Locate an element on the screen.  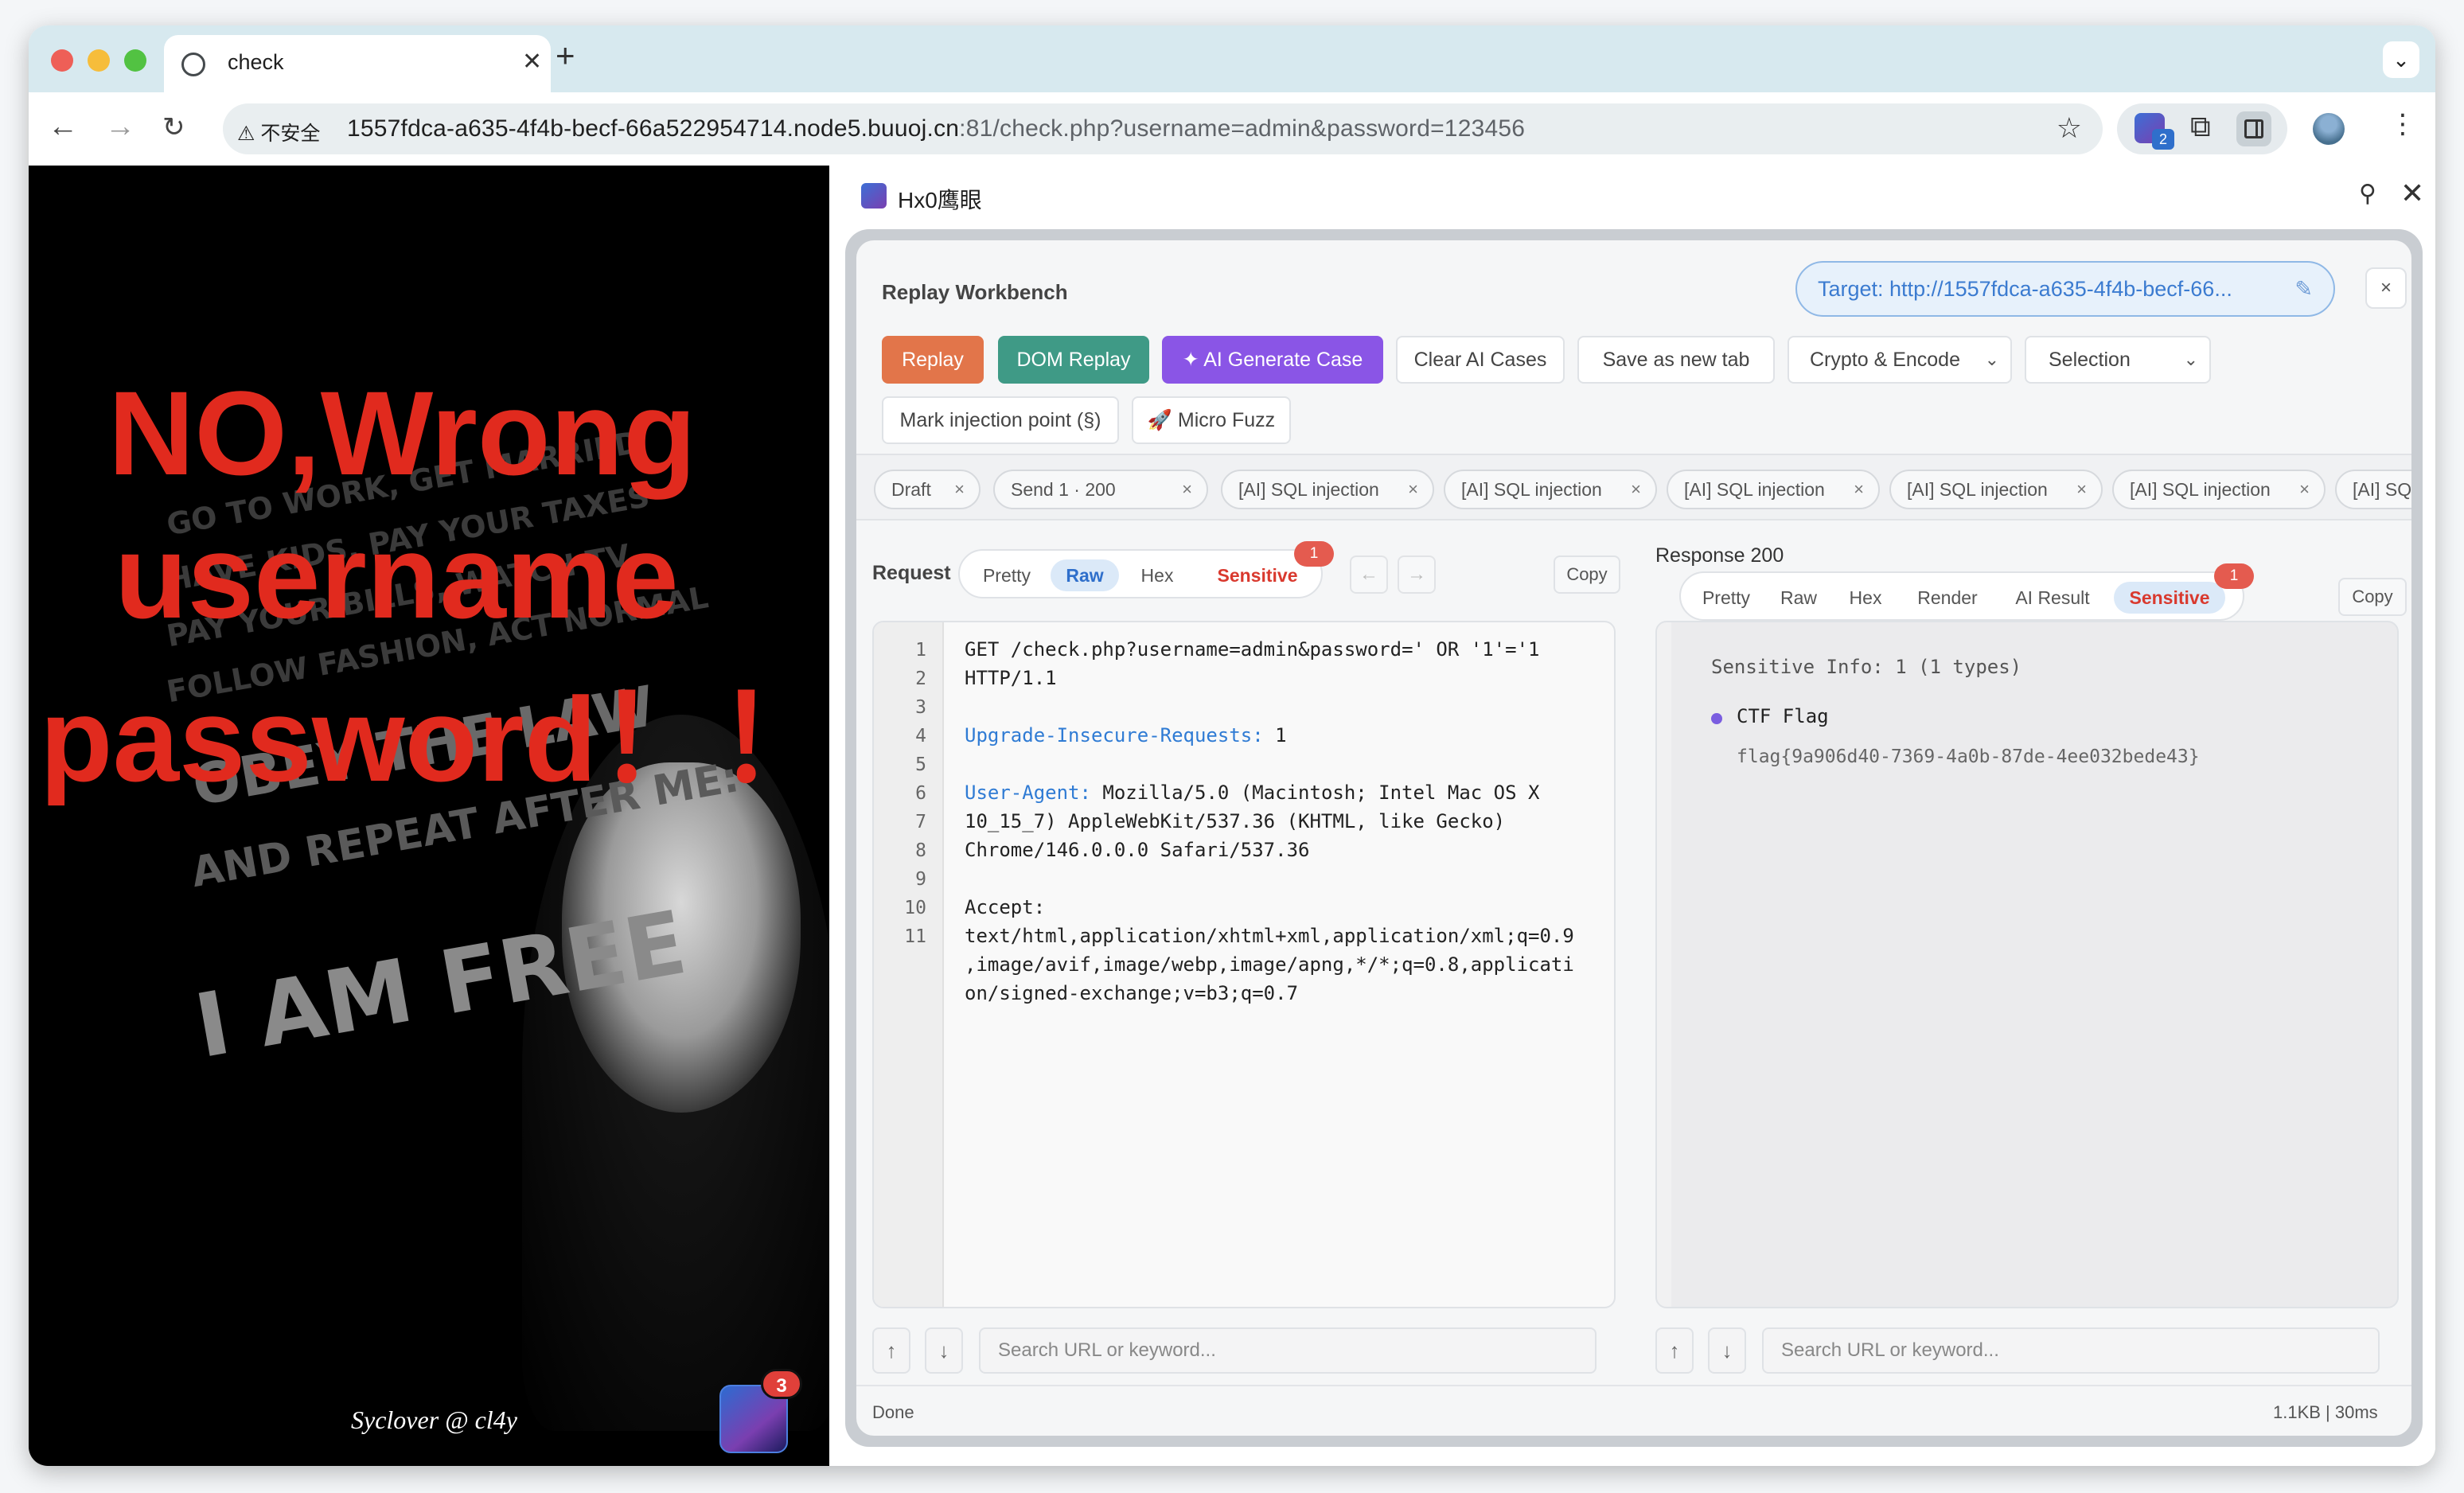
request-view-tabs: Pretty Raw Hex Sensitive is located at coordinates (1141, 573).